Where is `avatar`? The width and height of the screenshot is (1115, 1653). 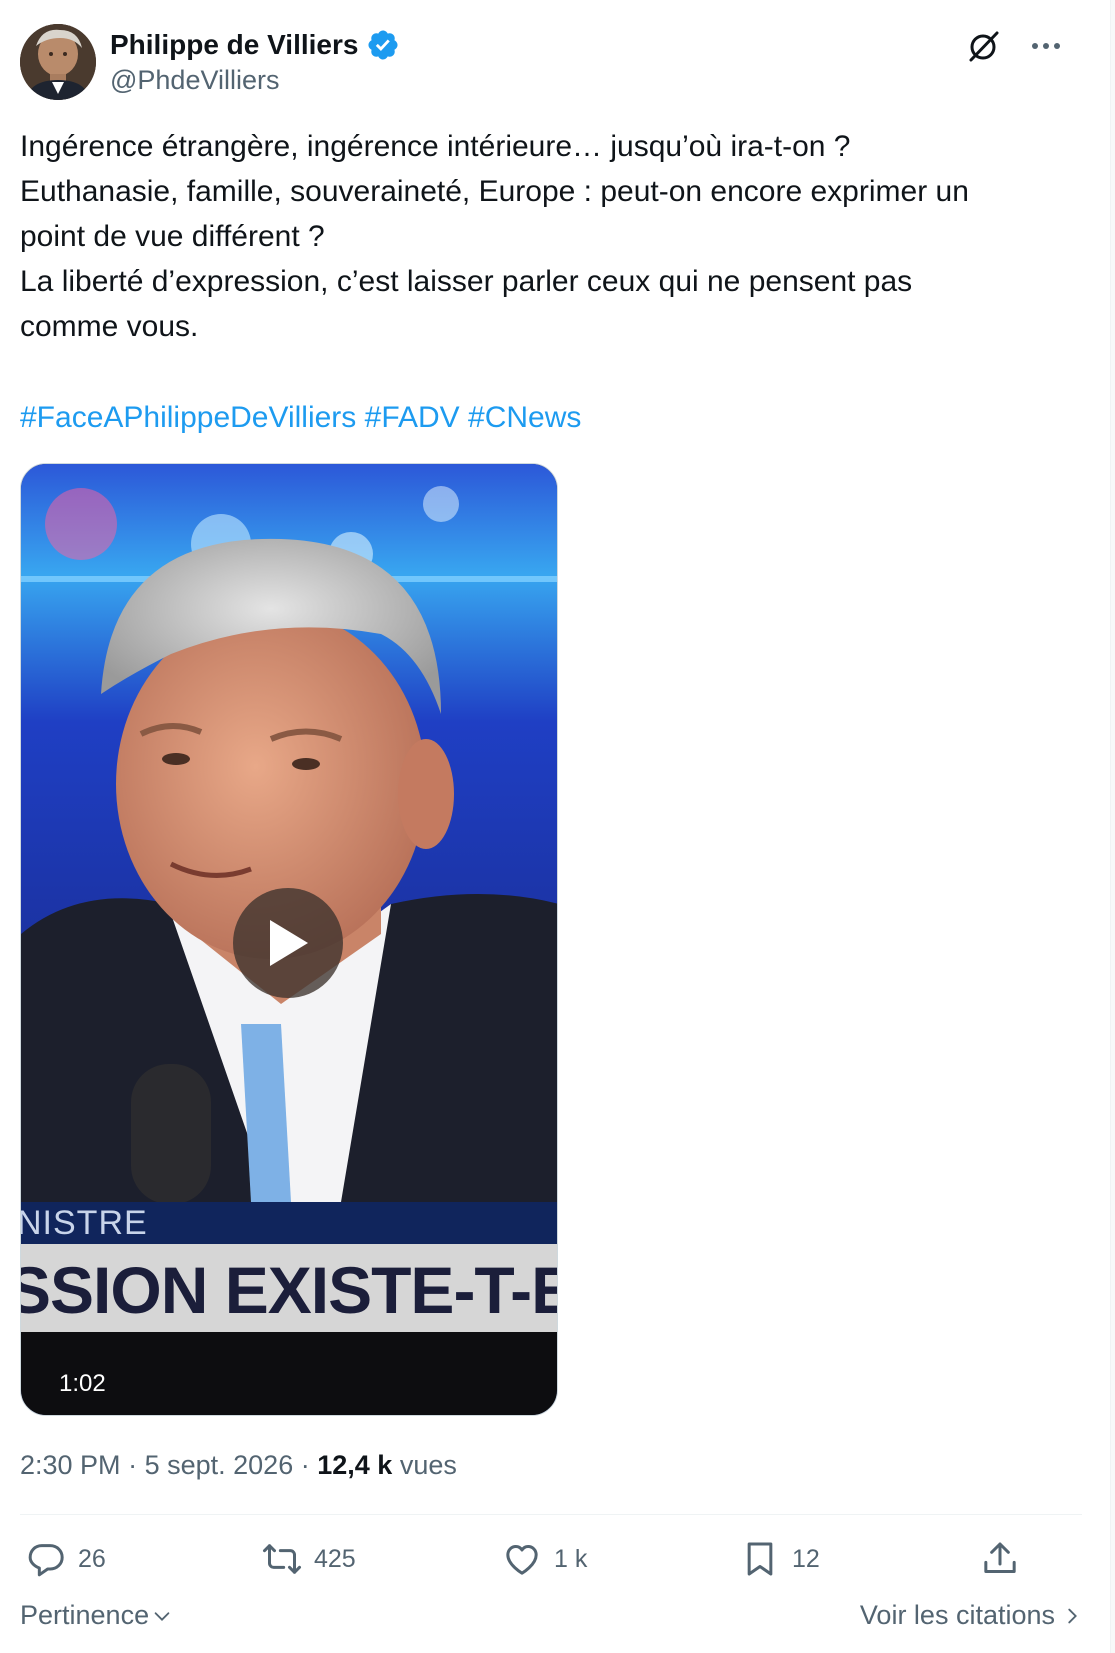
avatar is located at coordinates (58, 62).